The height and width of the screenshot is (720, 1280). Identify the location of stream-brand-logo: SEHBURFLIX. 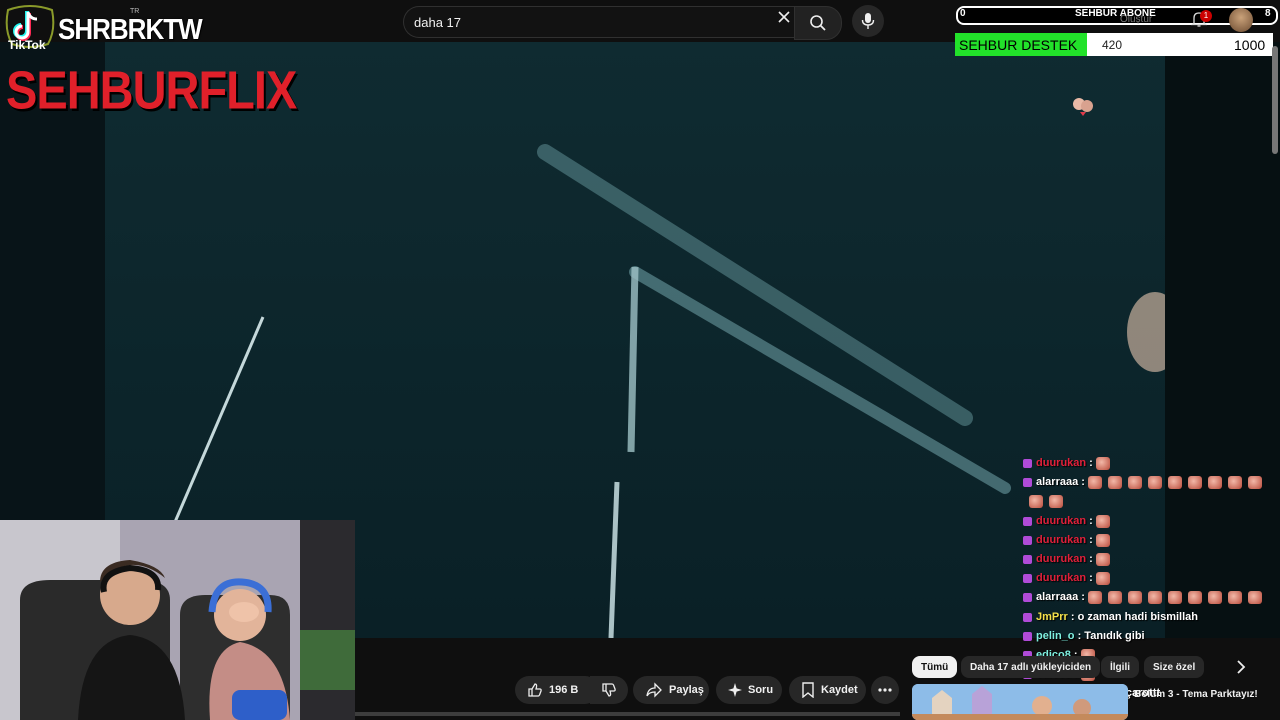
(151, 90).